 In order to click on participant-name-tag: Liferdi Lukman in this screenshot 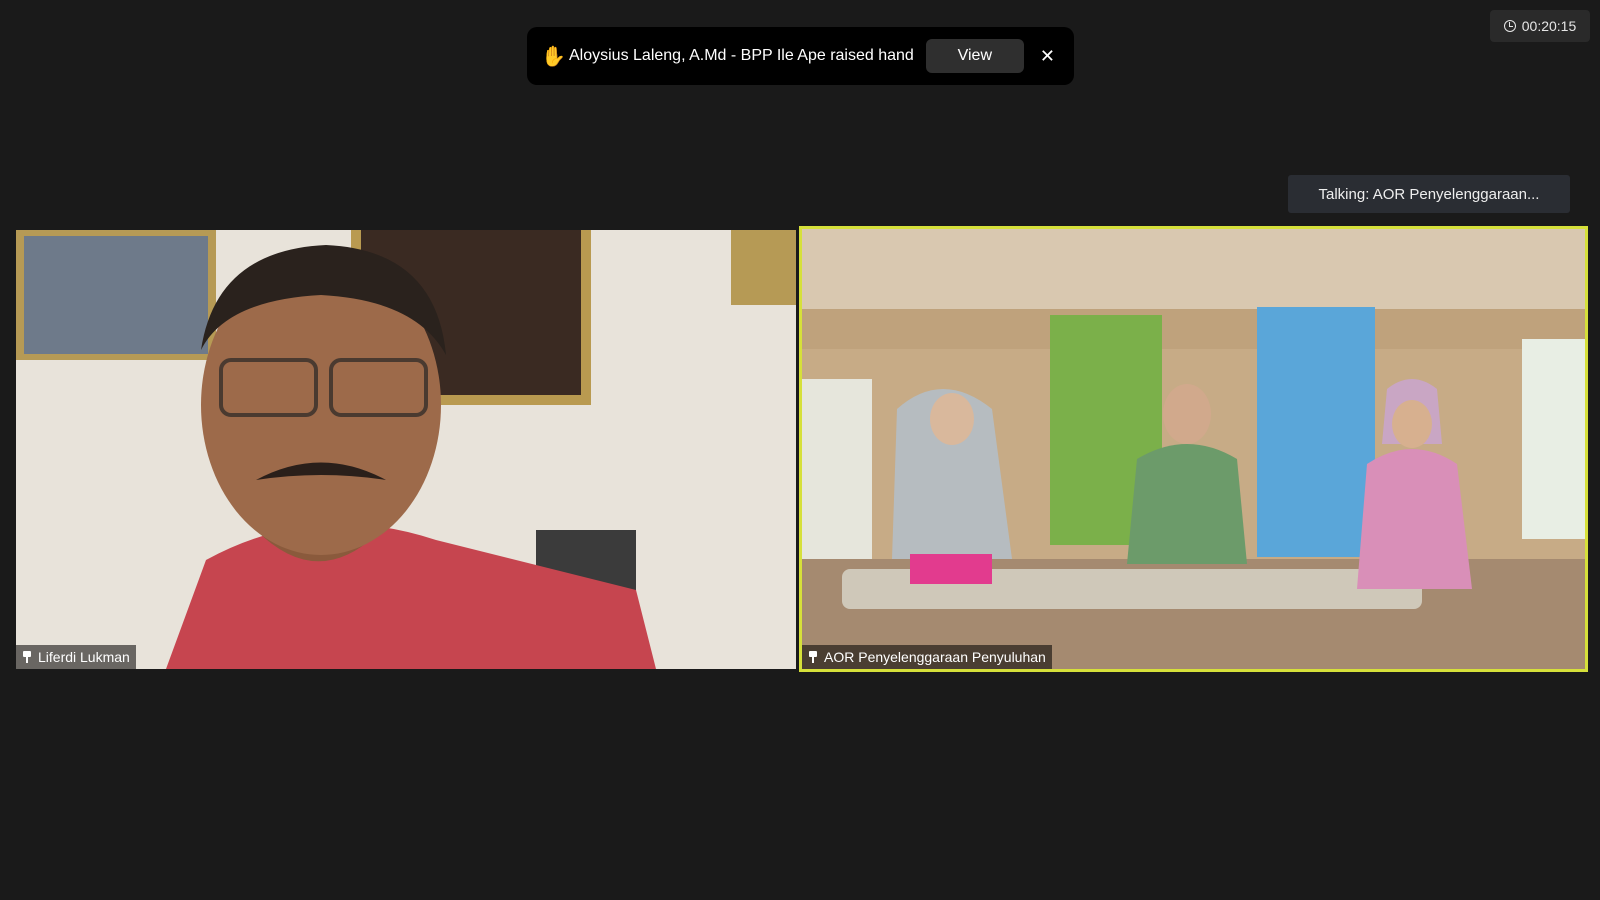, I will do `click(76, 657)`.